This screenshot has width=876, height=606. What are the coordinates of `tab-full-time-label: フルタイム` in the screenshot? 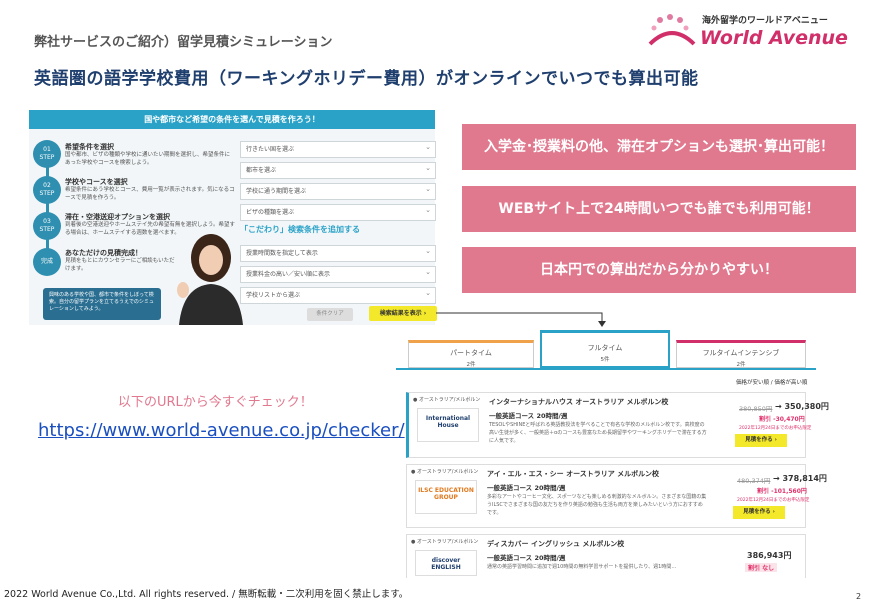 It's located at (605, 348).